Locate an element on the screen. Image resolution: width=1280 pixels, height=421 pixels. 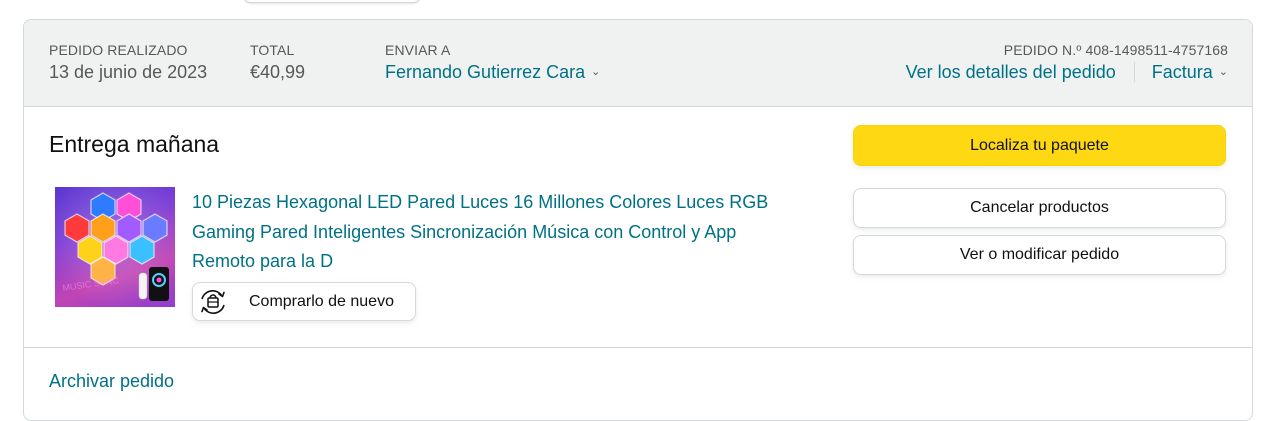
track-package-button: Localiza tu paquete is located at coordinates (1039, 145).